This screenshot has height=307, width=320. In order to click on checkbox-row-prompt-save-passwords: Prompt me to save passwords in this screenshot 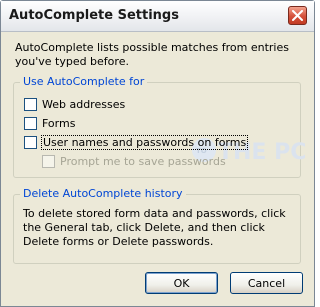, I will do `click(134, 161)`.